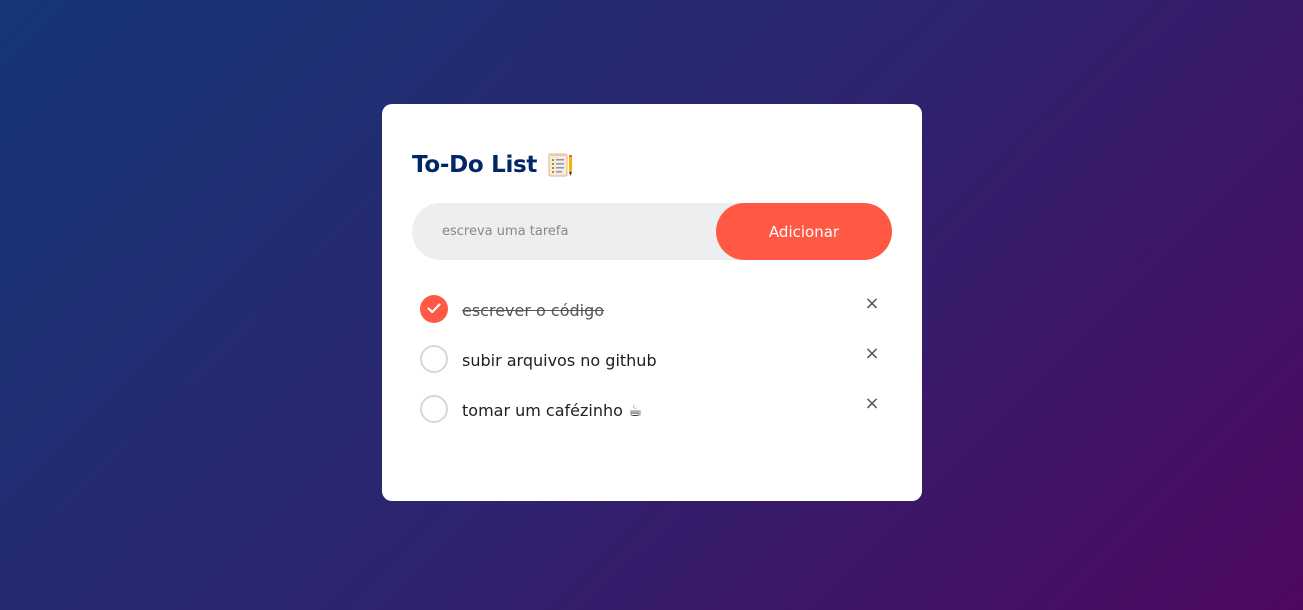 Image resolution: width=1303 pixels, height=610 pixels. Describe the element at coordinates (652, 165) in the screenshot. I see `title-row: To-Do List` at that location.